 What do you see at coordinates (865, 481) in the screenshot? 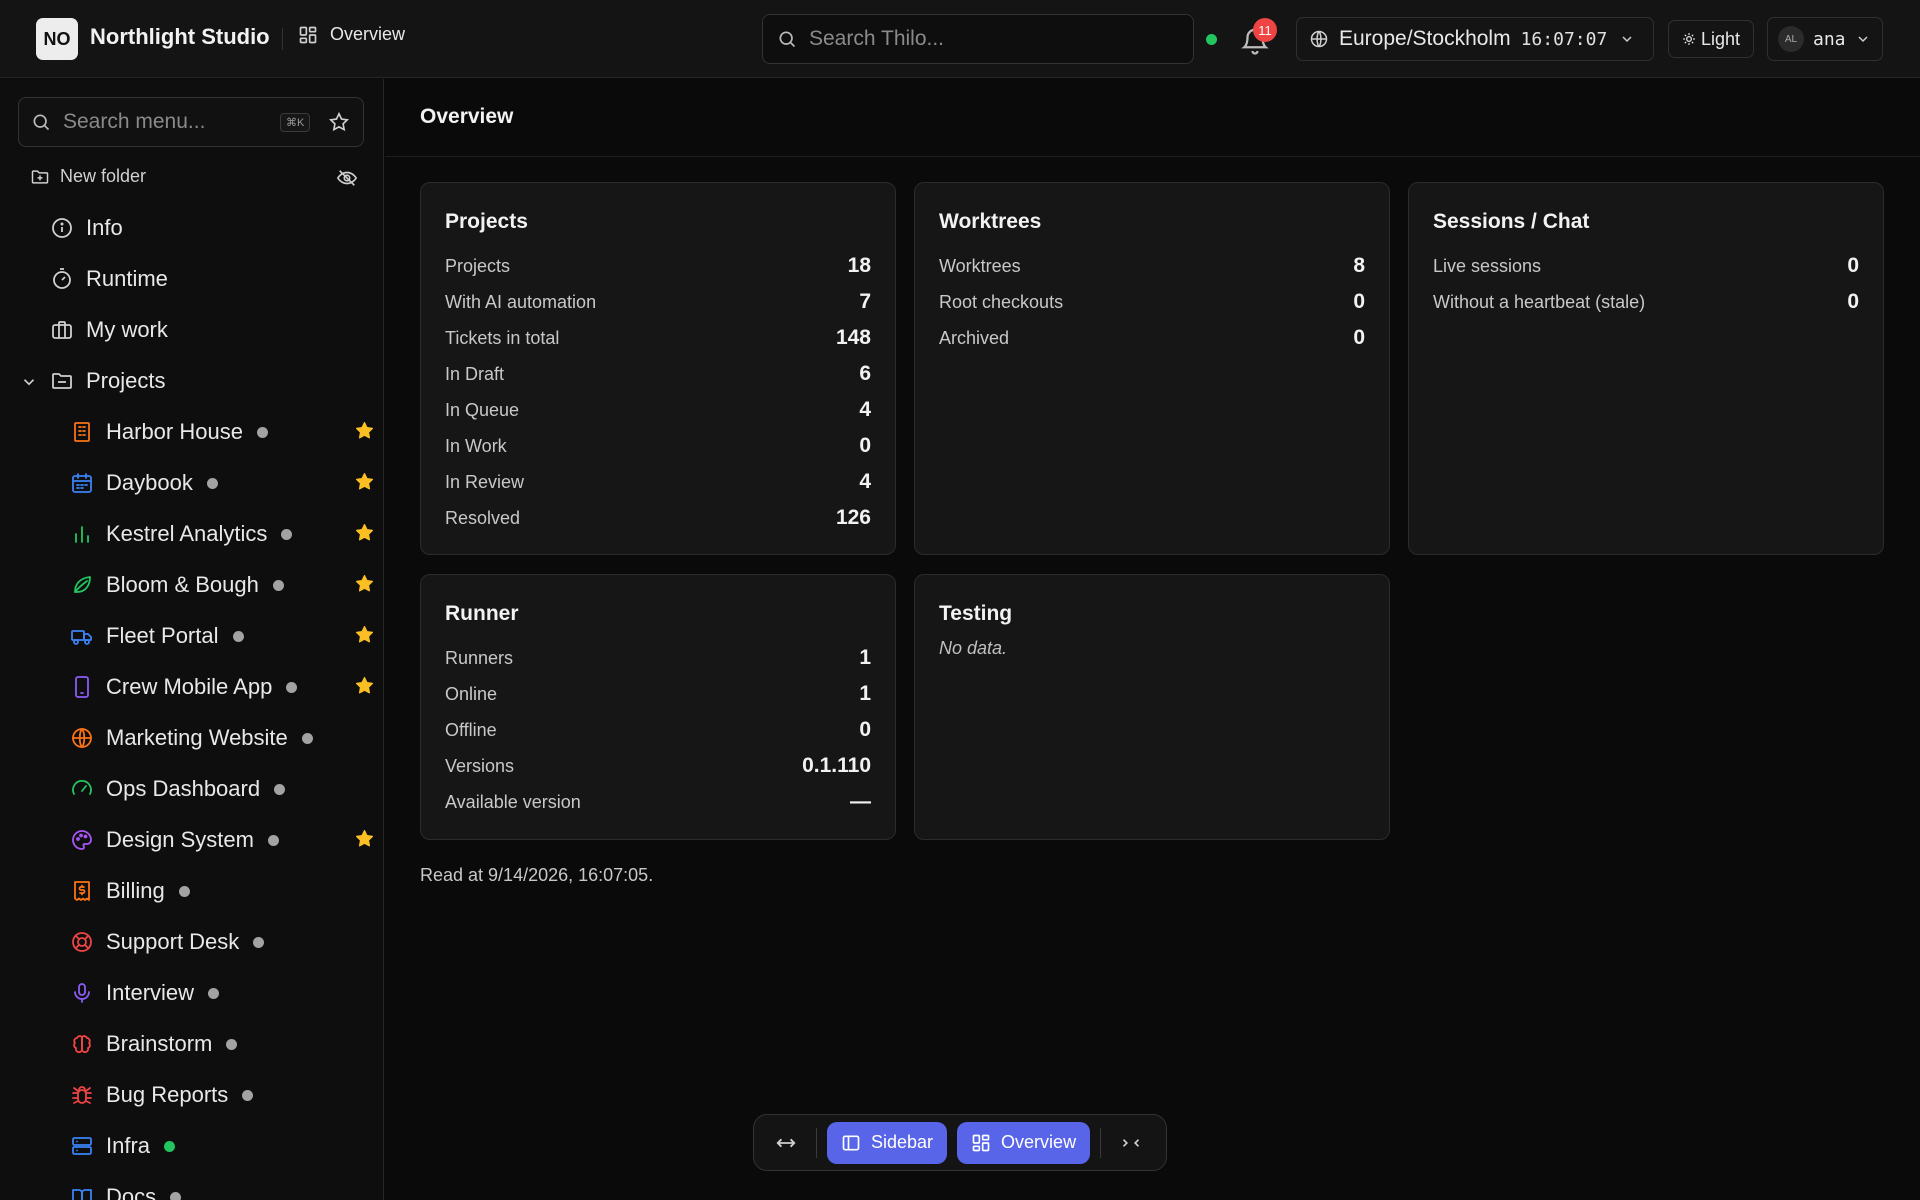
I see `stat-value: 4` at bounding box center [865, 481].